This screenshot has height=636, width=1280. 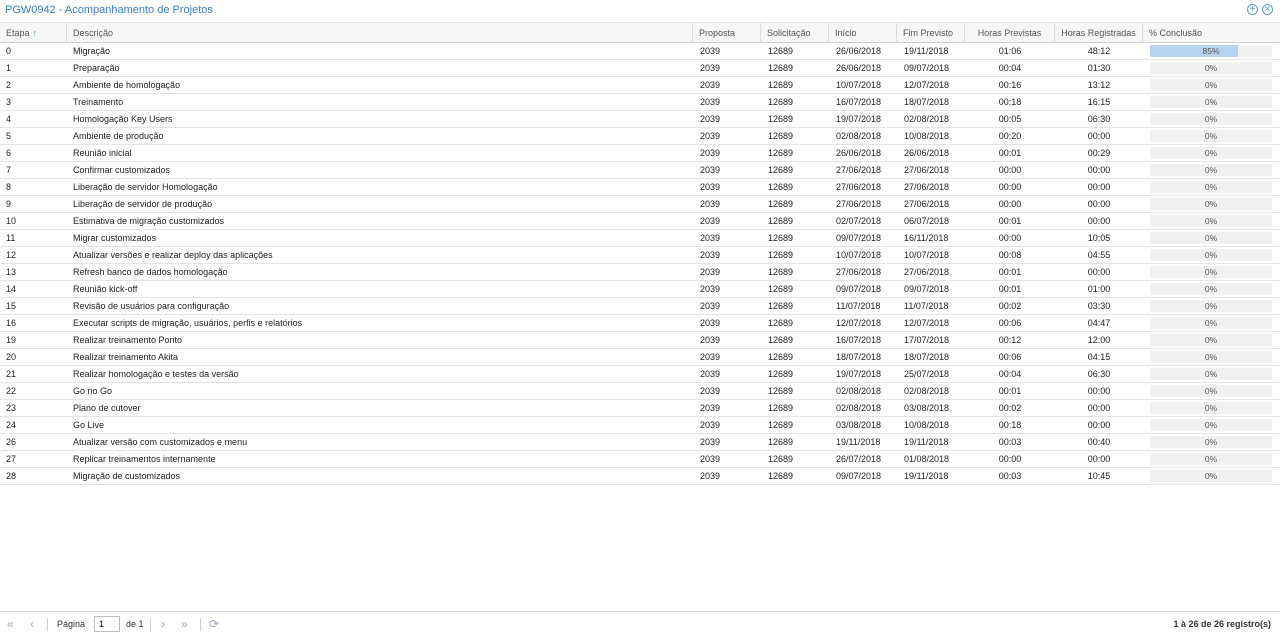 What do you see at coordinates (926, 476) in the screenshot?
I see `cell-fim-previsto: 19/11/2018` at bounding box center [926, 476].